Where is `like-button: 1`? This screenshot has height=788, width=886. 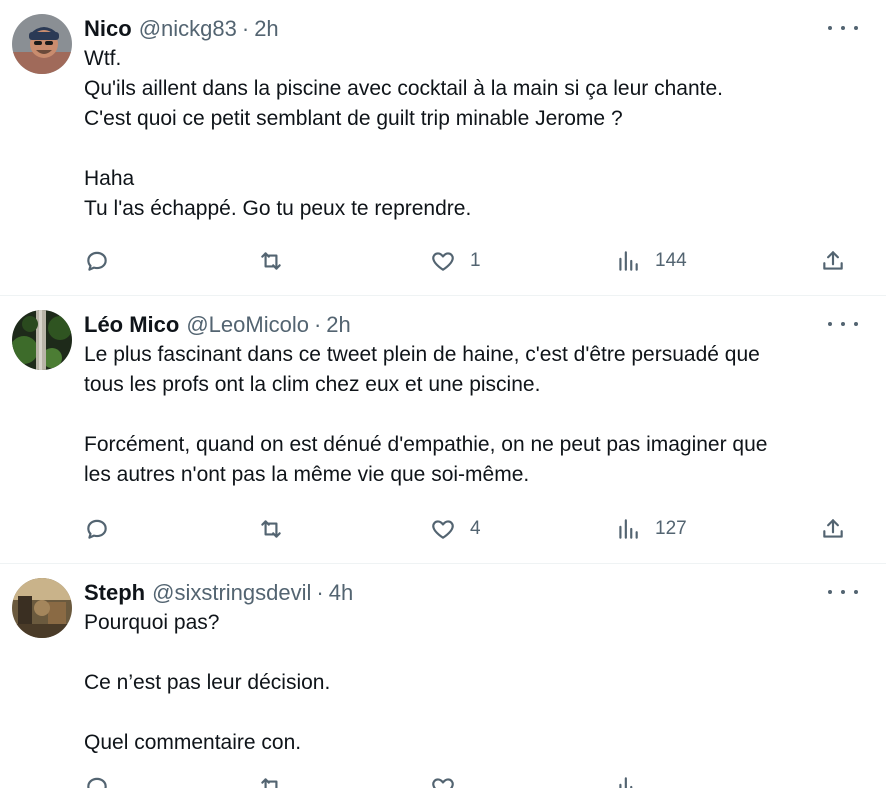
like-button: 1 is located at coordinates (455, 261).